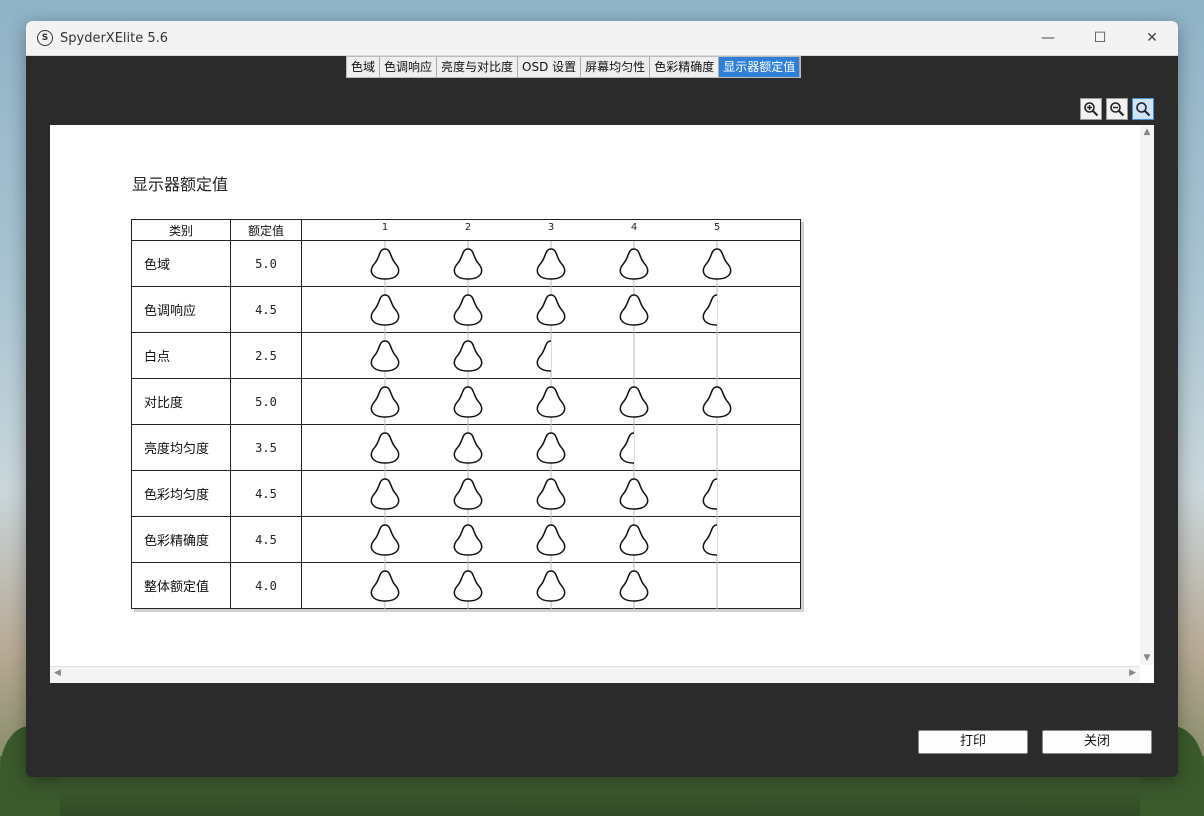 The width and height of the screenshot is (1204, 816). I want to click on window-title: SpyderXElite 5.6, so click(114, 38).